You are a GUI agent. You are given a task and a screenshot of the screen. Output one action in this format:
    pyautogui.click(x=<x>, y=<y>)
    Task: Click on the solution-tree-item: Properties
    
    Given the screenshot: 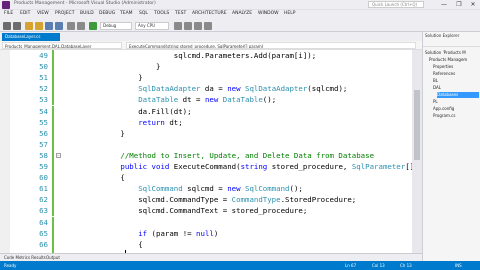 What is the action you would take?
    pyautogui.click(x=456, y=67)
    